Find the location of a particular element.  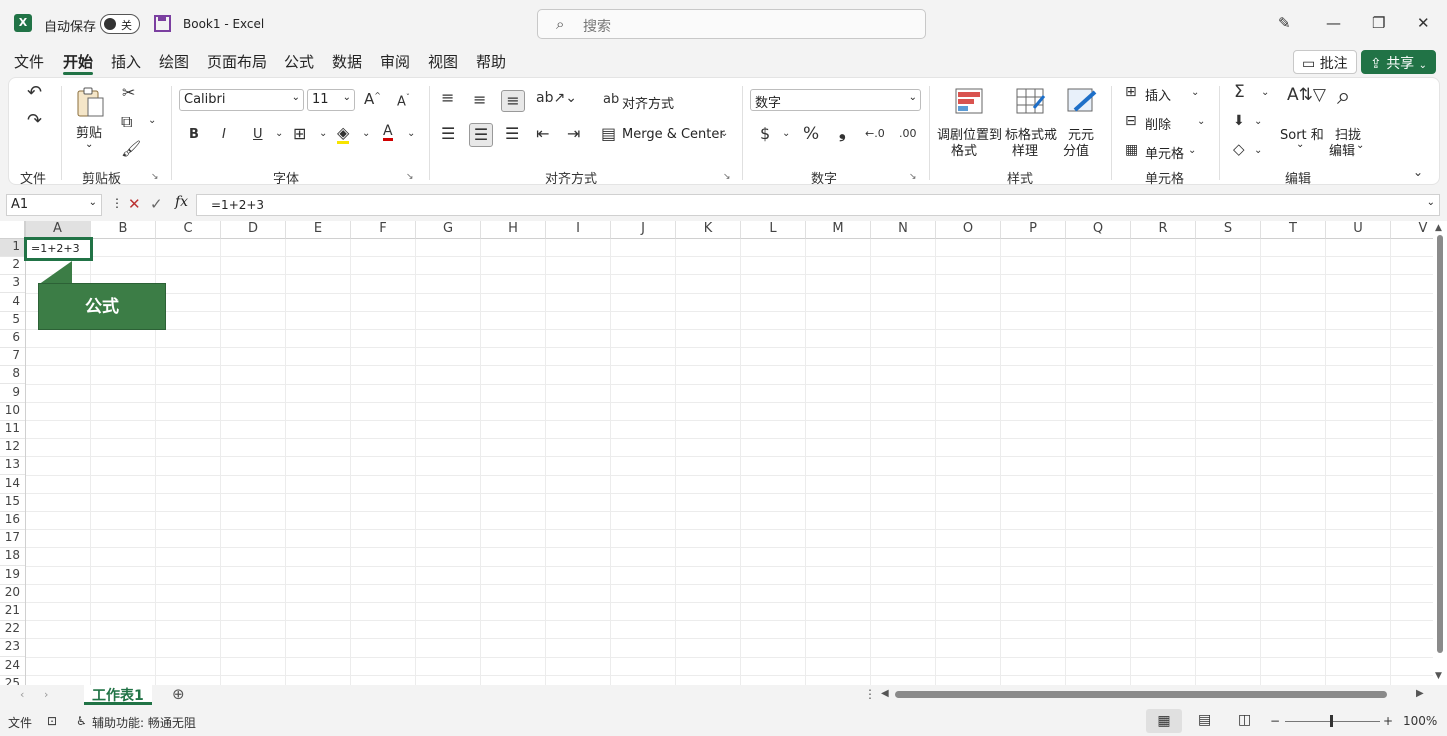

fill-icon: ⬇ is located at coordinates (1239, 121).